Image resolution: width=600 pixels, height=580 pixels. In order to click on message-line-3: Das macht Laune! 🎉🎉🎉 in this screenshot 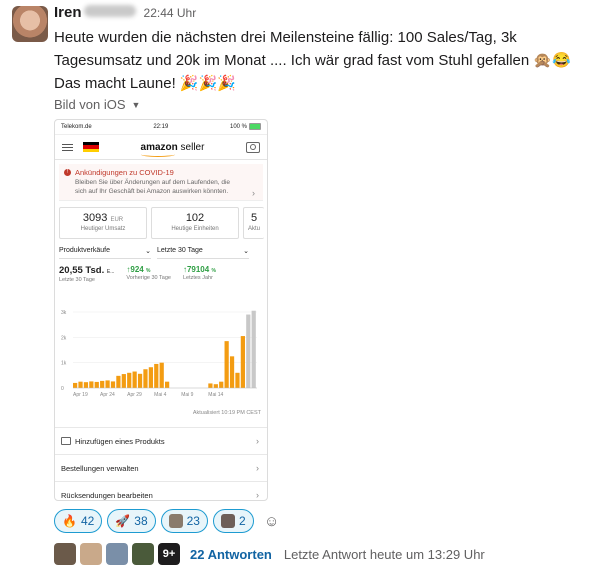, I will do `click(145, 83)`.